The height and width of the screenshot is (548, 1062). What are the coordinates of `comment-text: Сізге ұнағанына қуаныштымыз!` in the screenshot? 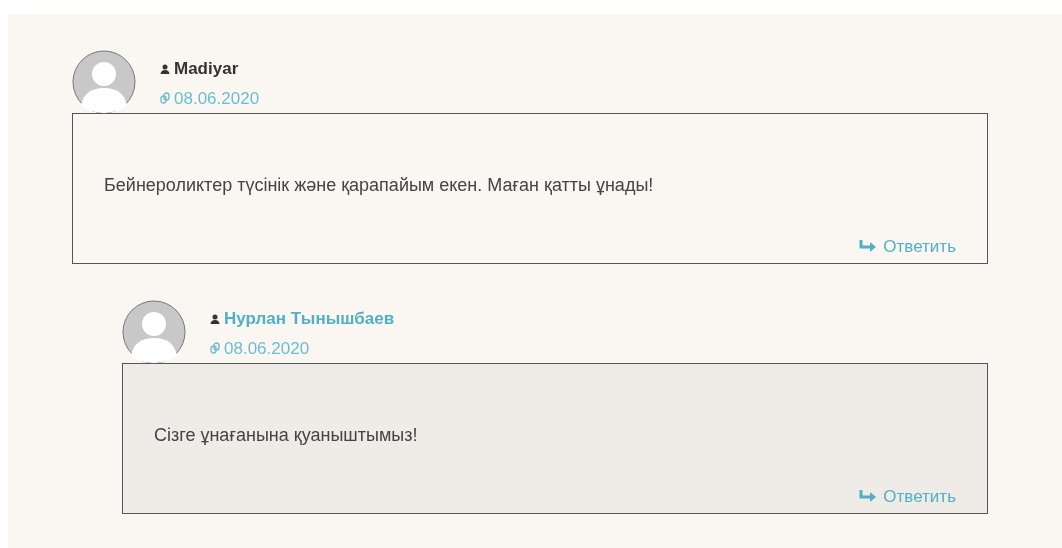 It's located at (286, 435).